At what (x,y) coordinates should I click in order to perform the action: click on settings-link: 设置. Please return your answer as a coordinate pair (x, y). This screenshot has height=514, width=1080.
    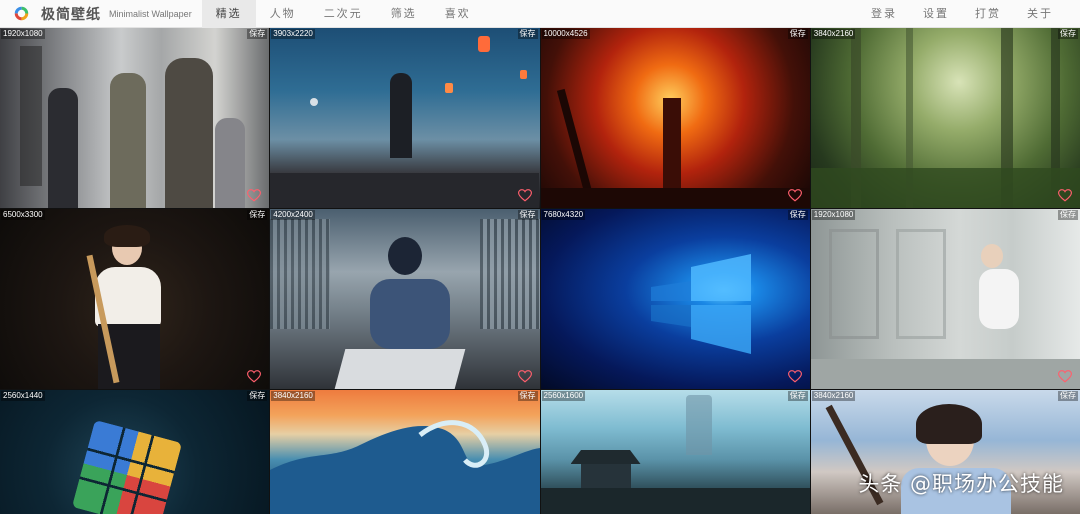
    Looking at the image, I should click on (936, 14).